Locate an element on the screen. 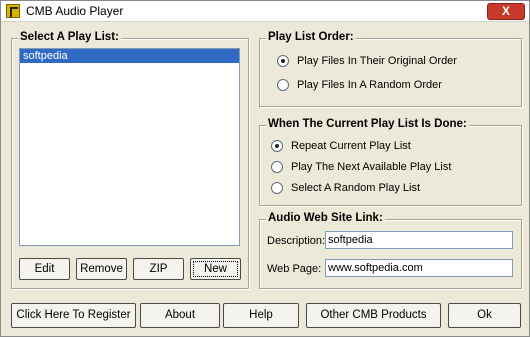  radio-label: Play The Next Available Play List is located at coordinates (371, 167).